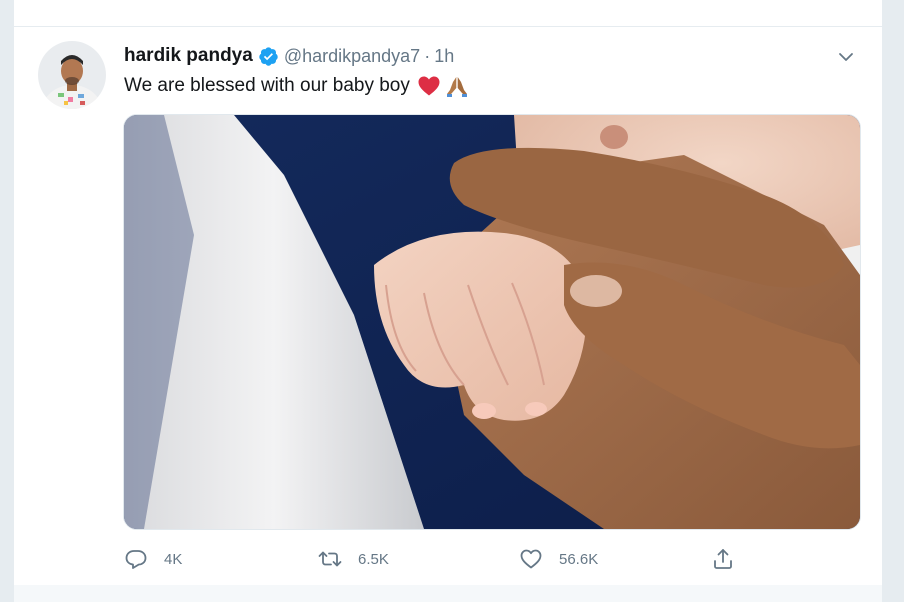 The width and height of the screenshot is (904, 602). Describe the element at coordinates (353, 559) in the screenshot. I see `retweet-button: 6.5K` at that location.